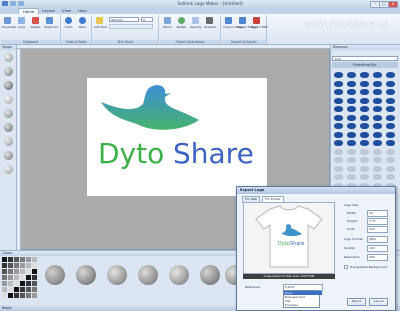 This screenshot has width=400, height=311. Describe the element at coordinates (377, 229) in the screenshot. I see `units-select: inch` at that location.